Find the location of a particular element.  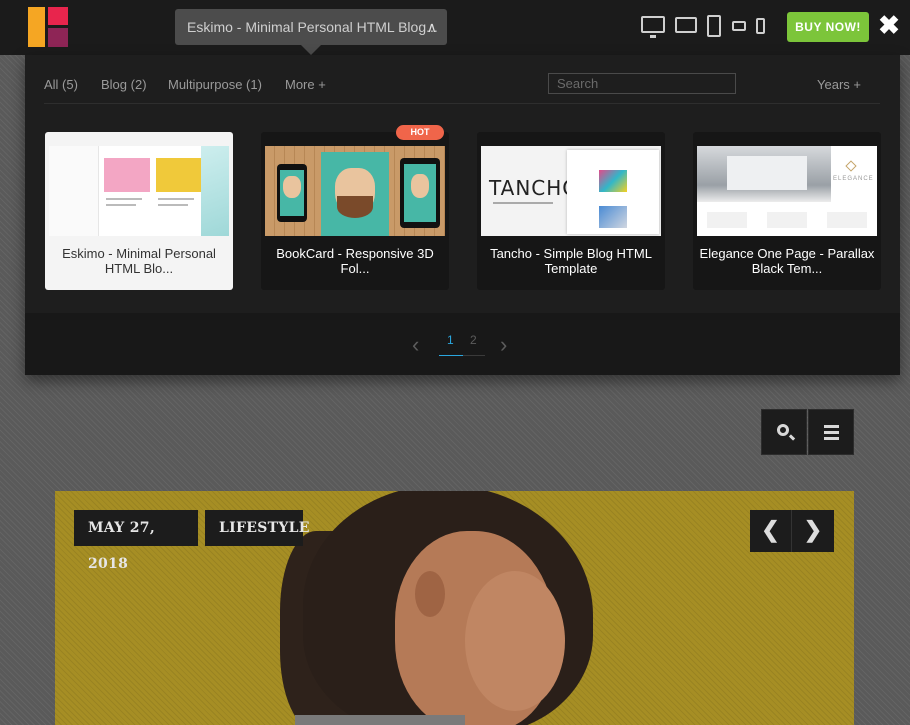

filter-tab-all: All (5) is located at coordinates (61, 84).